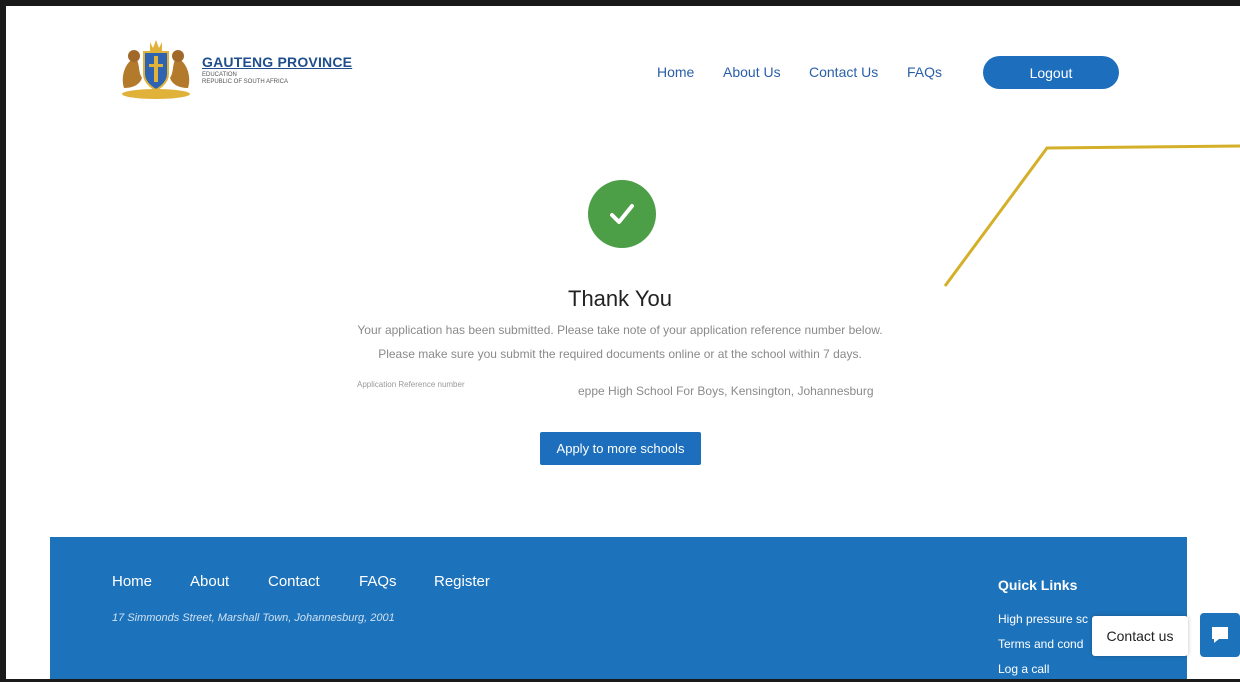 This screenshot has width=1240, height=682. What do you see at coordinates (209, 581) in the screenshot?
I see `footer-link-about: About` at bounding box center [209, 581].